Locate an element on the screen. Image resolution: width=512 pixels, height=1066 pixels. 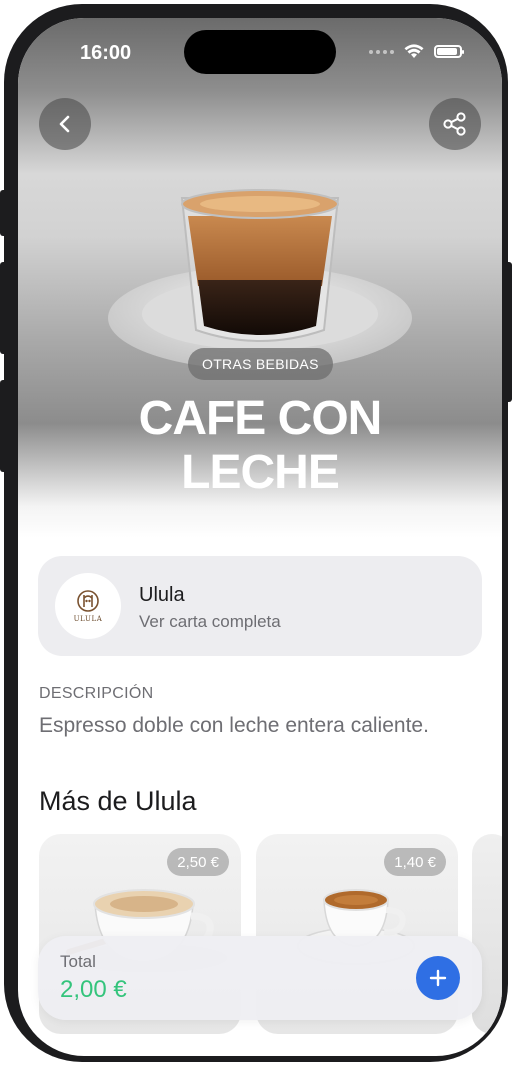
plus-icon is located at coordinates (438, 978).